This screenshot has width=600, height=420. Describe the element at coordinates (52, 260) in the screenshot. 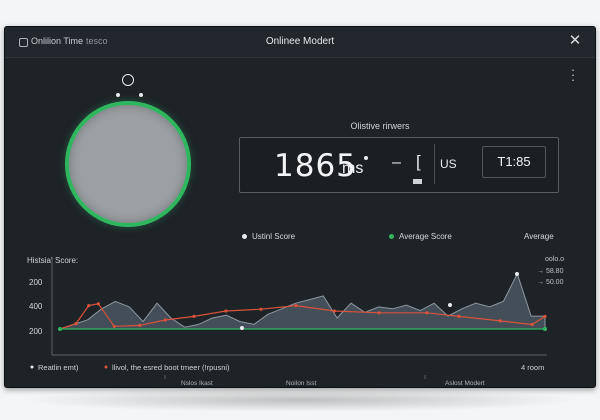

I see `chart-title: Histsial Score:` at that location.